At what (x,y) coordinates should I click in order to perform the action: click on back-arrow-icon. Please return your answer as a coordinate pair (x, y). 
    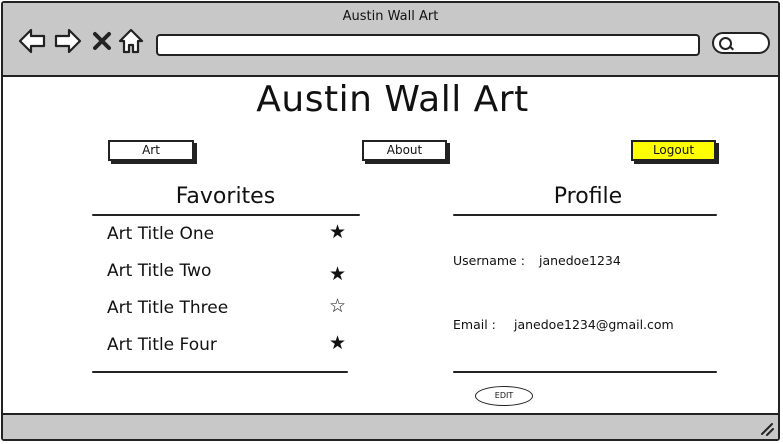
    Looking at the image, I should click on (32, 41).